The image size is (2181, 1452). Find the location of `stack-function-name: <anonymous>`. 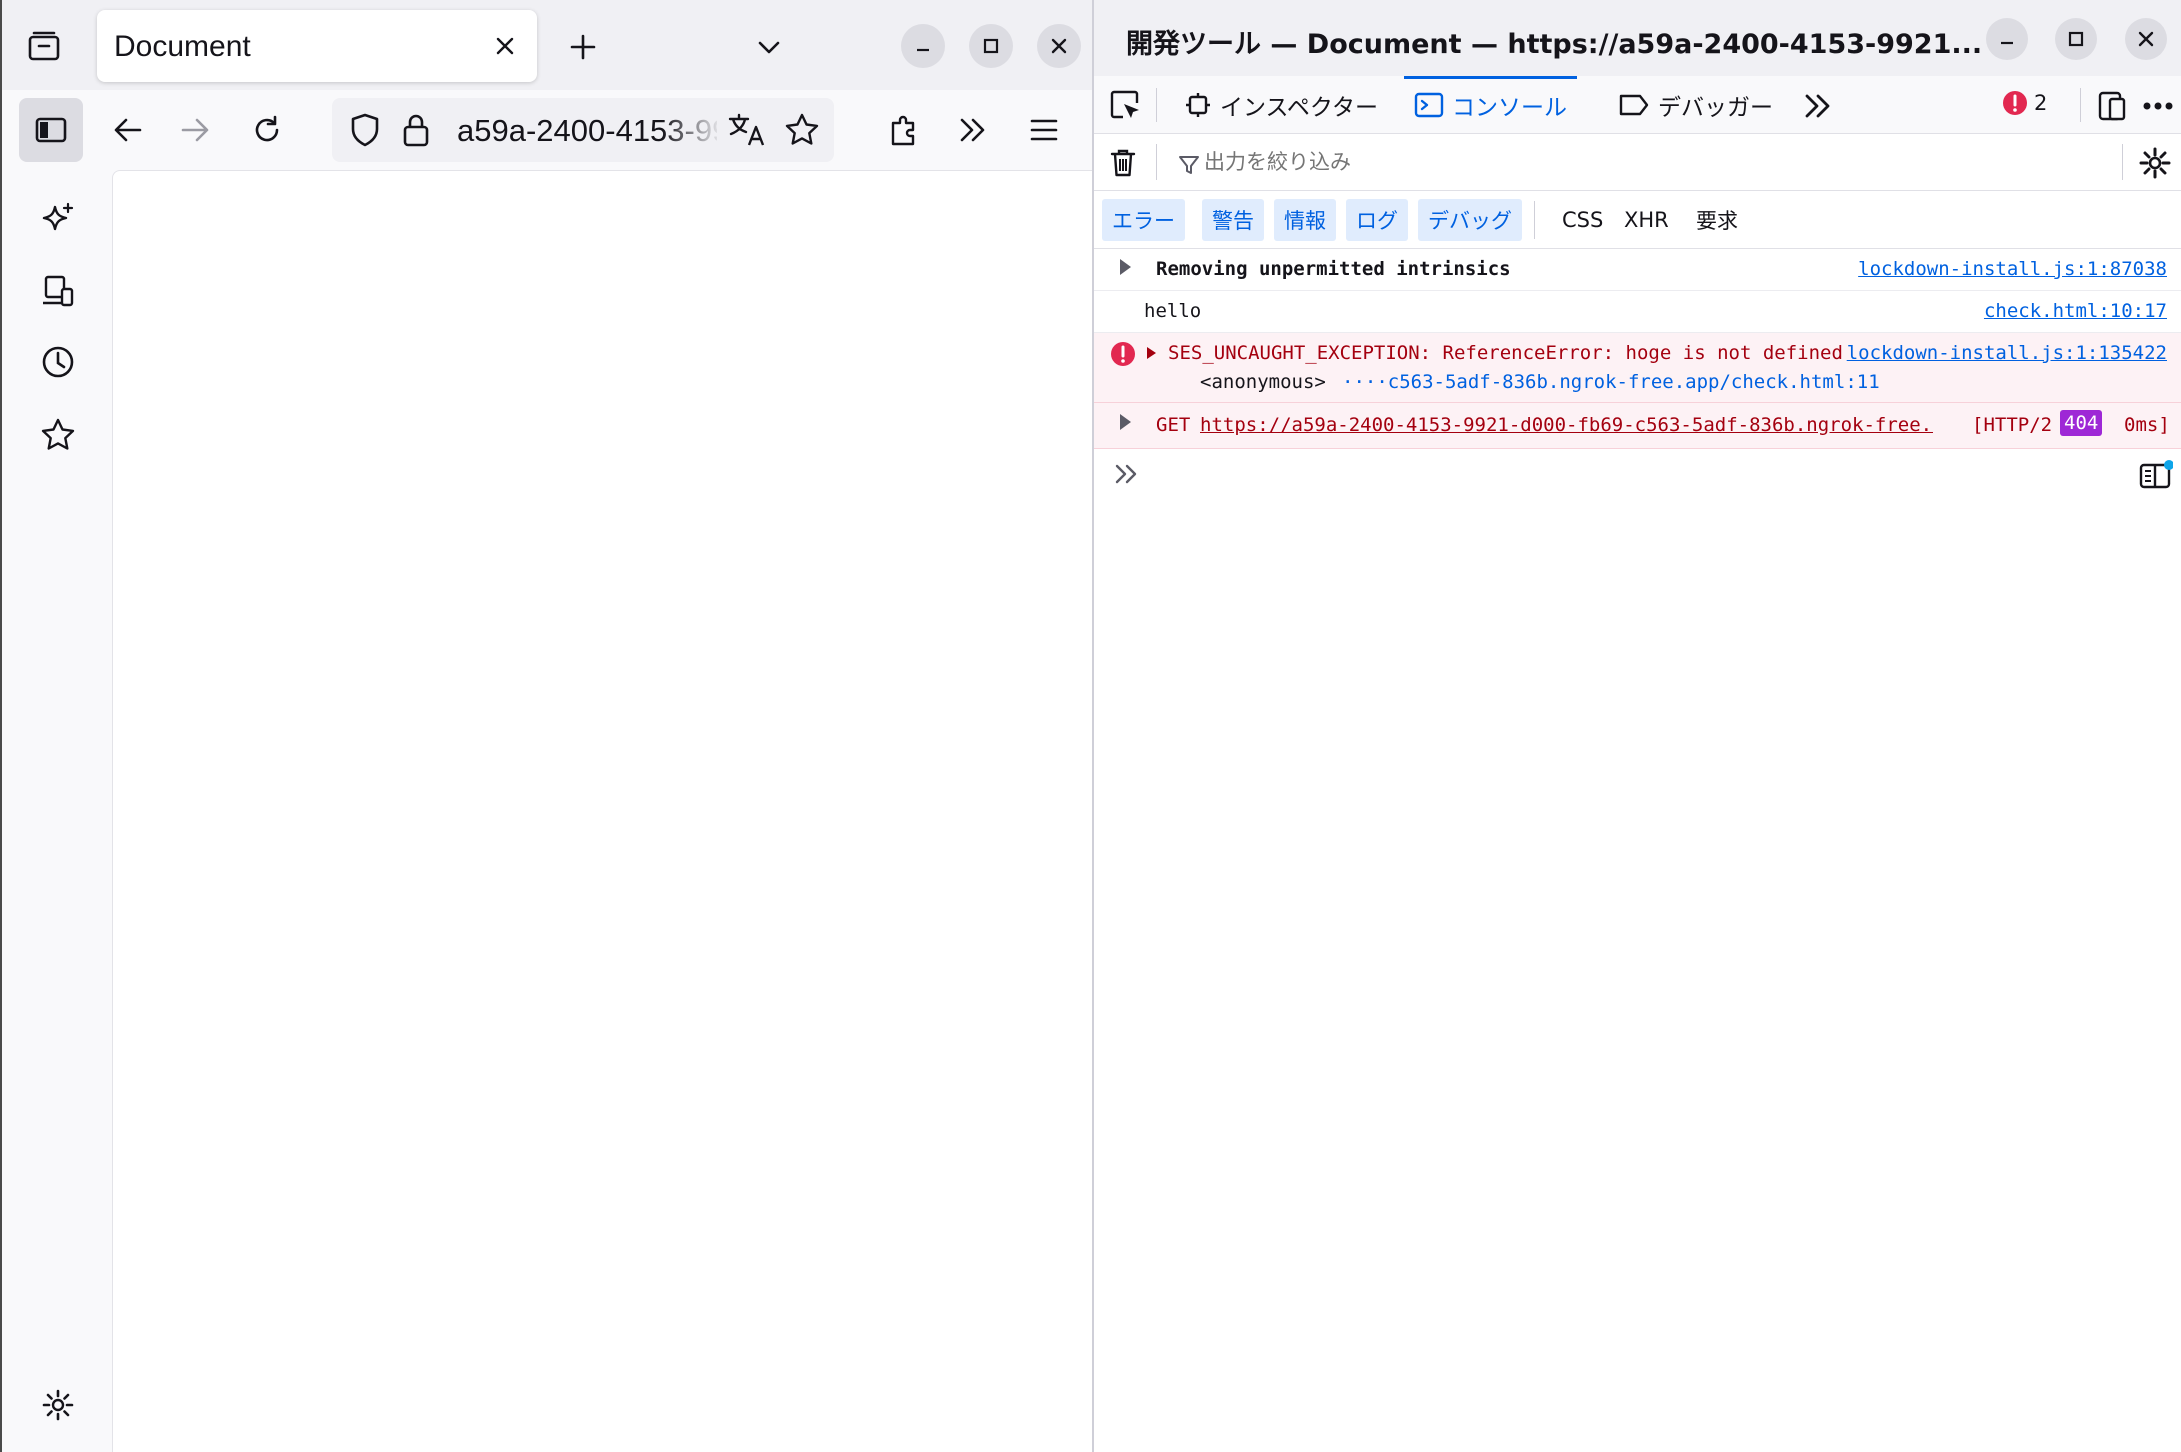

stack-function-name: <anonymous> is located at coordinates (1263, 382).